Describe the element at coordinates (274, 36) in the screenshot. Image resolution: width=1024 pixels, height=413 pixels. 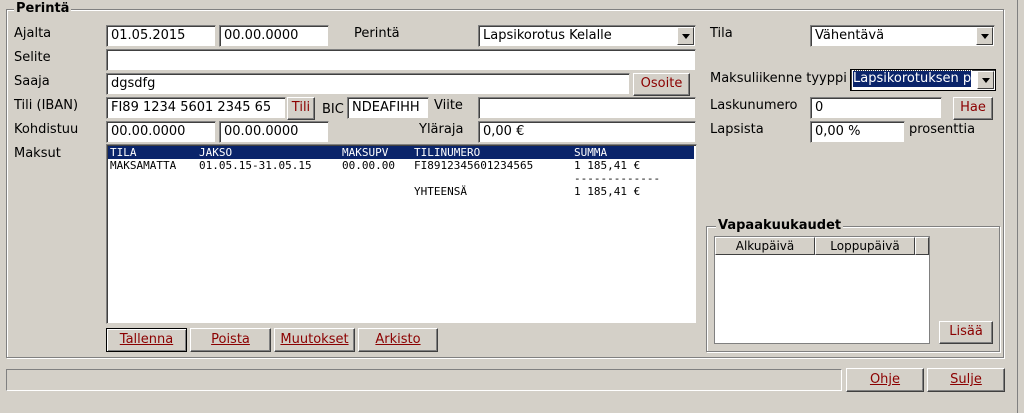
I see `ajalta-to-field: 00.00.0000` at that location.